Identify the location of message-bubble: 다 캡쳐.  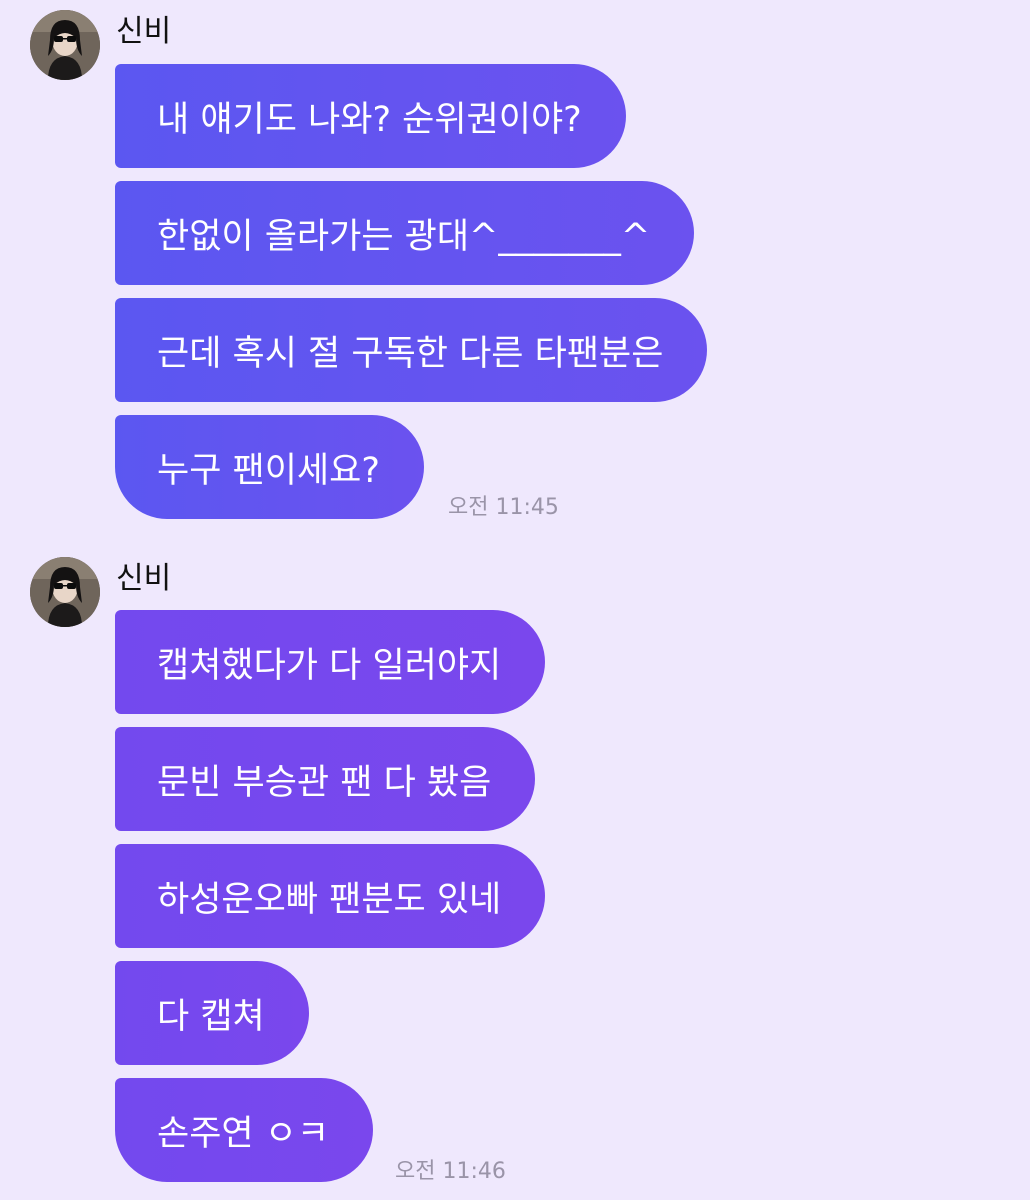
(212, 1013).